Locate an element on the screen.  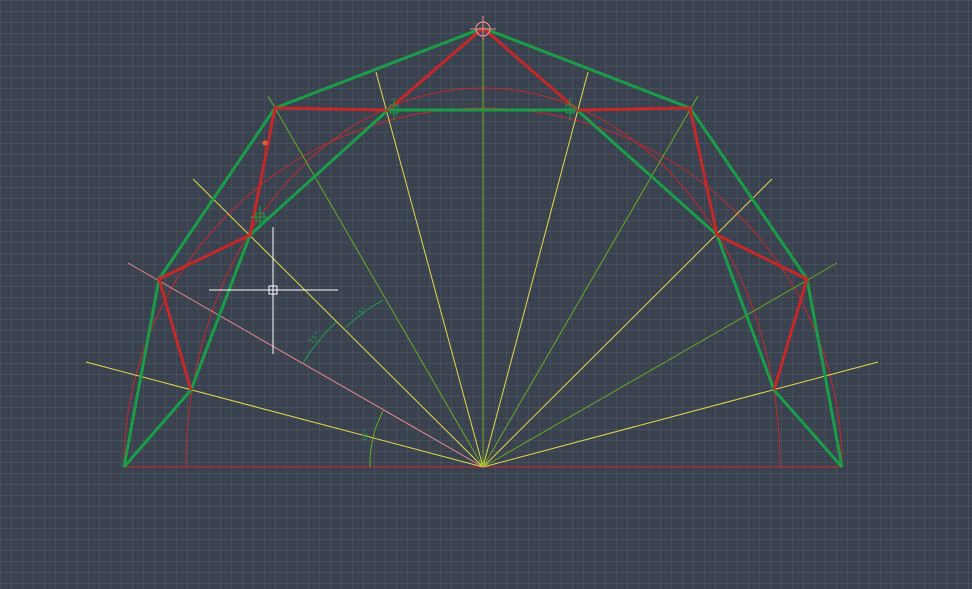
angle-dim-2: 15° is located at coordinates (314, 338).